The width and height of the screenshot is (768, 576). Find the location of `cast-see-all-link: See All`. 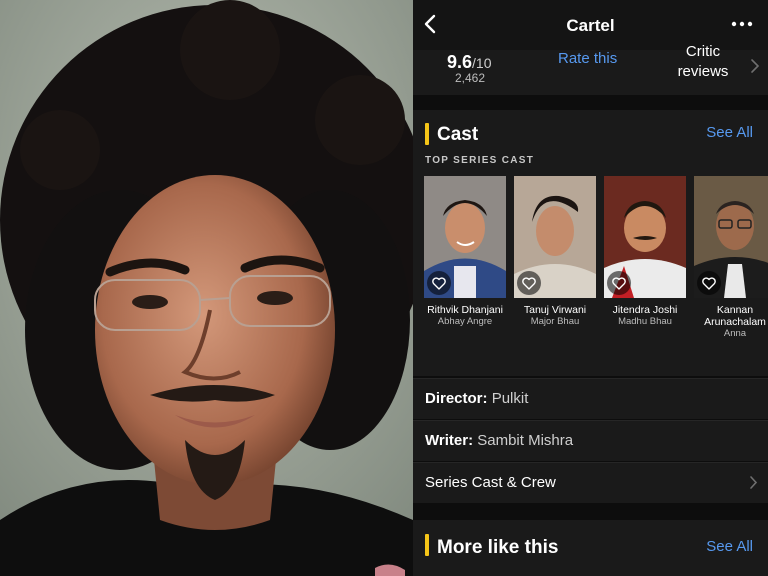

cast-see-all-link: See All is located at coordinates (729, 132).